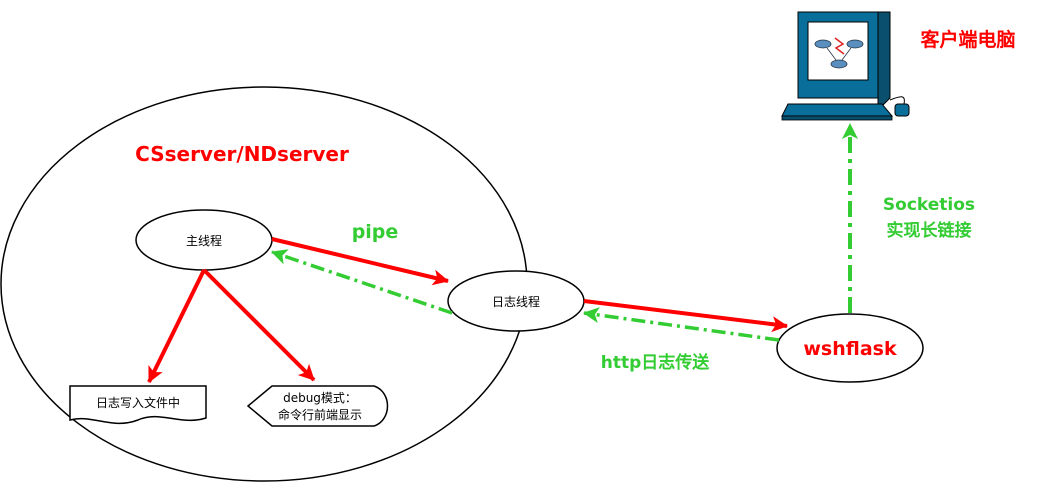 The height and width of the screenshot is (489, 1051). Describe the element at coordinates (516, 301) in the screenshot. I see `log-thread-label: 日志线程` at that location.